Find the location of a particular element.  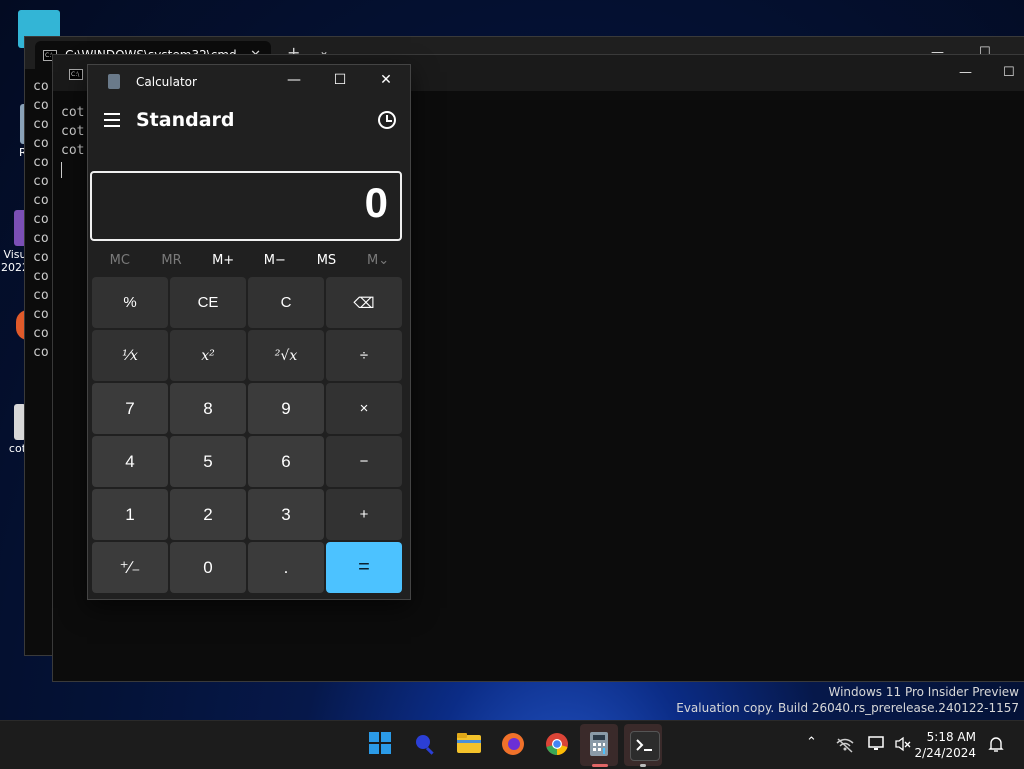

folder-icon is located at coordinates (469, 743).